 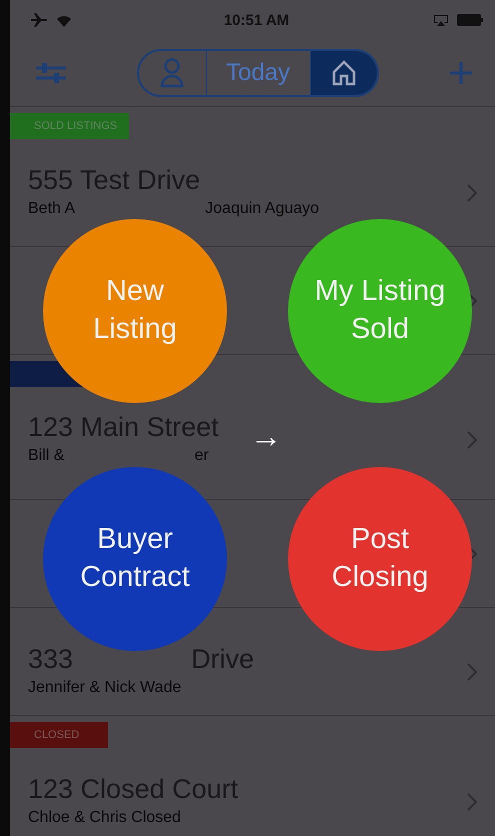 What do you see at coordinates (52, 209) in the screenshot?
I see `client-names: Beth A` at bounding box center [52, 209].